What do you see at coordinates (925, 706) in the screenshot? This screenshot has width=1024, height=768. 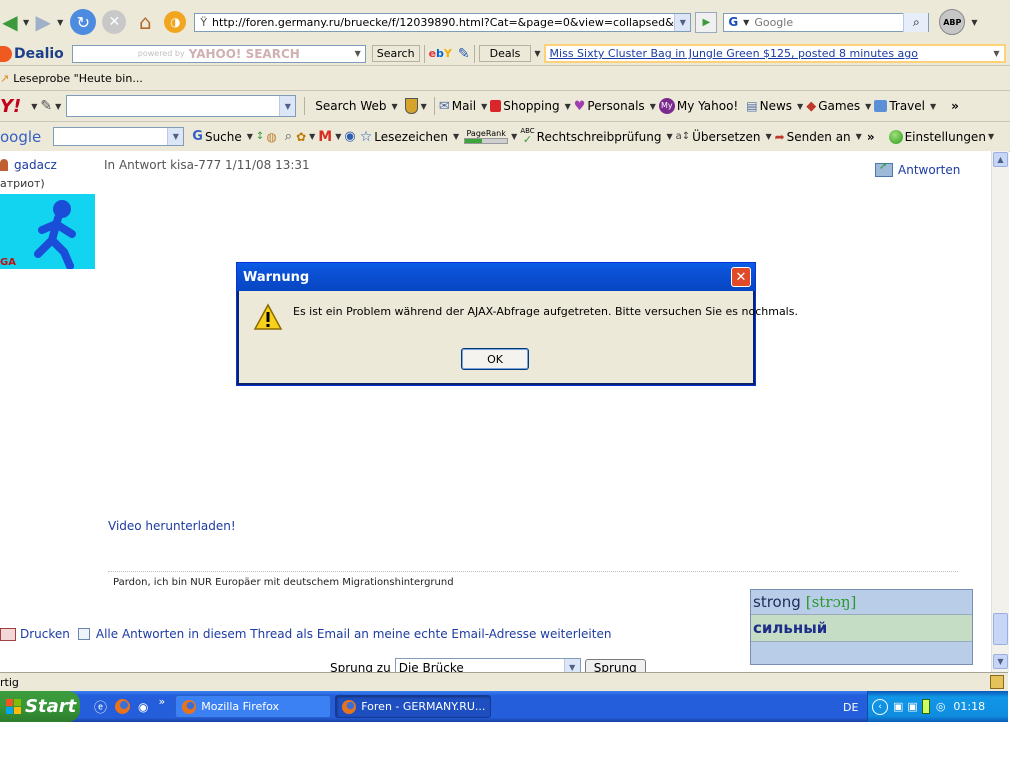 I see `battery-icon` at bounding box center [925, 706].